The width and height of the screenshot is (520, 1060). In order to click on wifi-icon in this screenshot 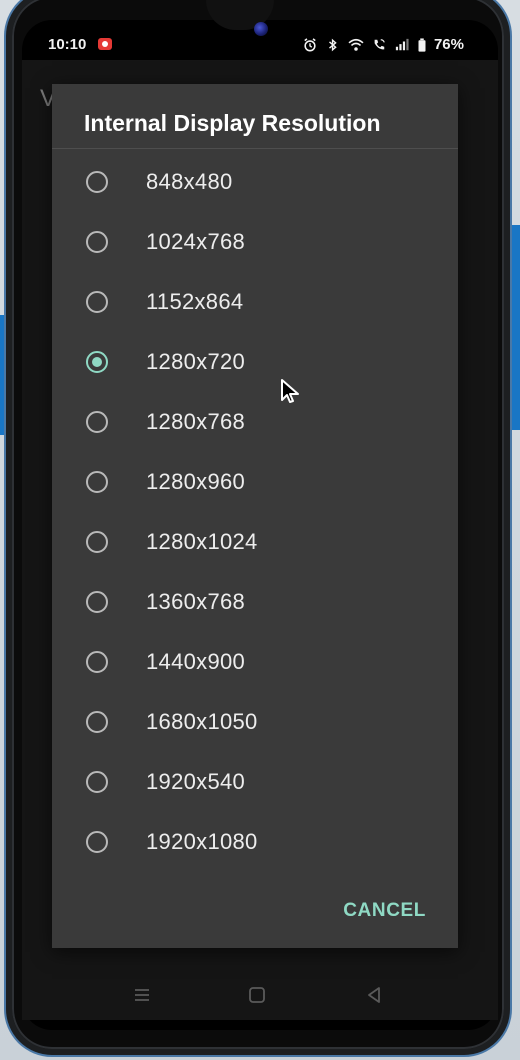, I will do `click(356, 44)`.